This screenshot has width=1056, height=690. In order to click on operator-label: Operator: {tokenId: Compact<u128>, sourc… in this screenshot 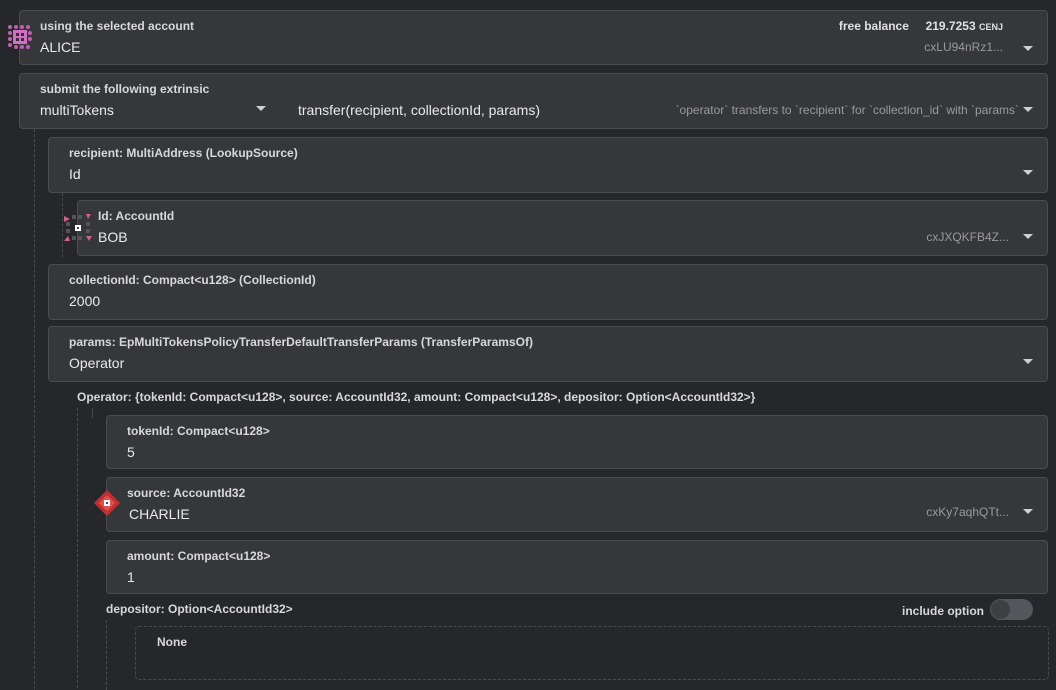, I will do `click(416, 397)`.